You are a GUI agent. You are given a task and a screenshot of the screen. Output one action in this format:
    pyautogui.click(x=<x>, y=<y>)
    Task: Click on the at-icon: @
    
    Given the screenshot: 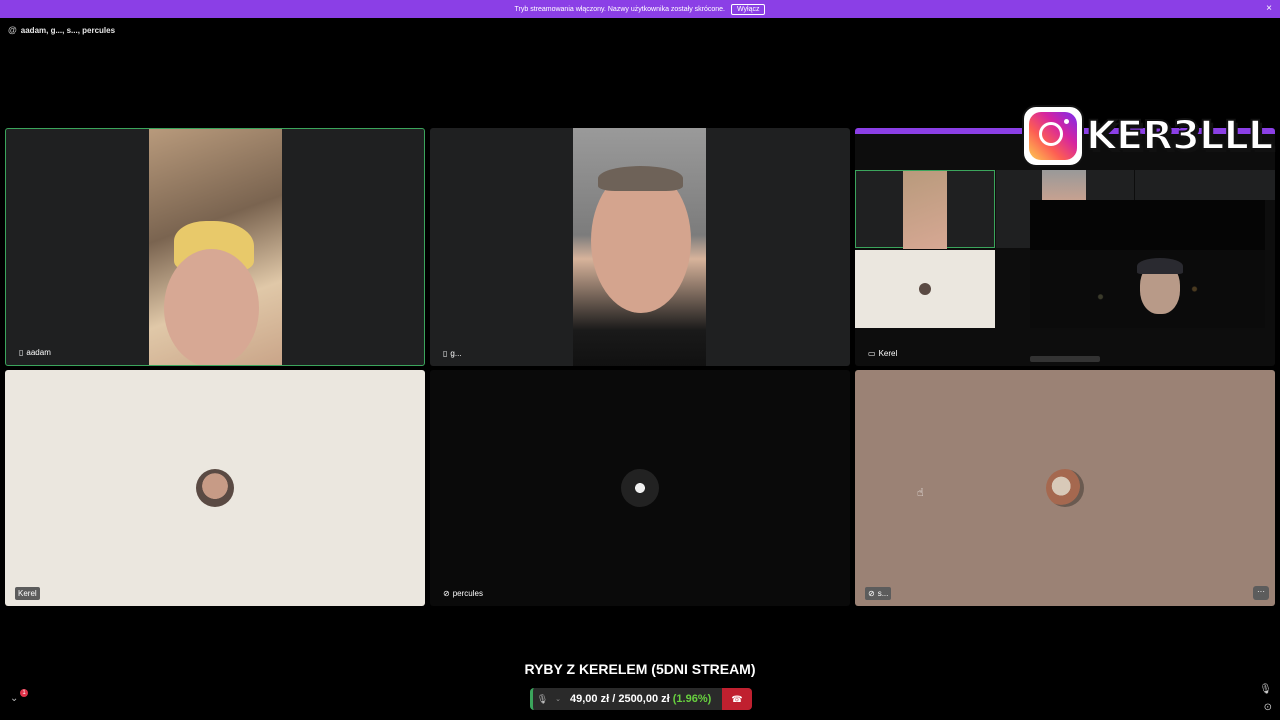 What is the action you would take?
    pyautogui.click(x=12, y=30)
    